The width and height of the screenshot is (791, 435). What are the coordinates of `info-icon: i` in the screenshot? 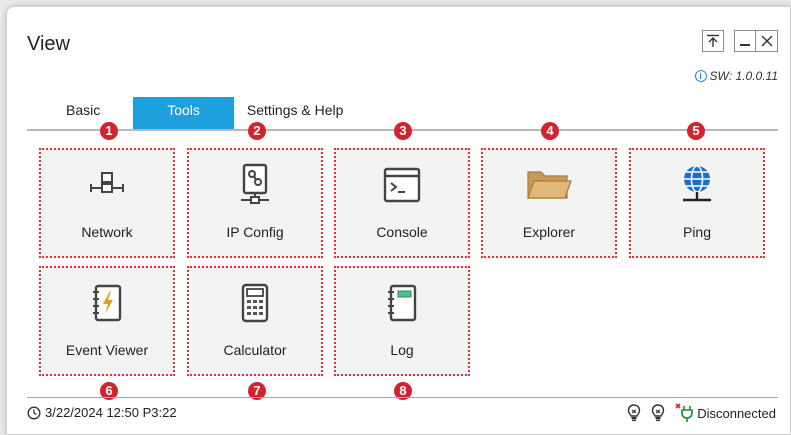 It's located at (700, 76).